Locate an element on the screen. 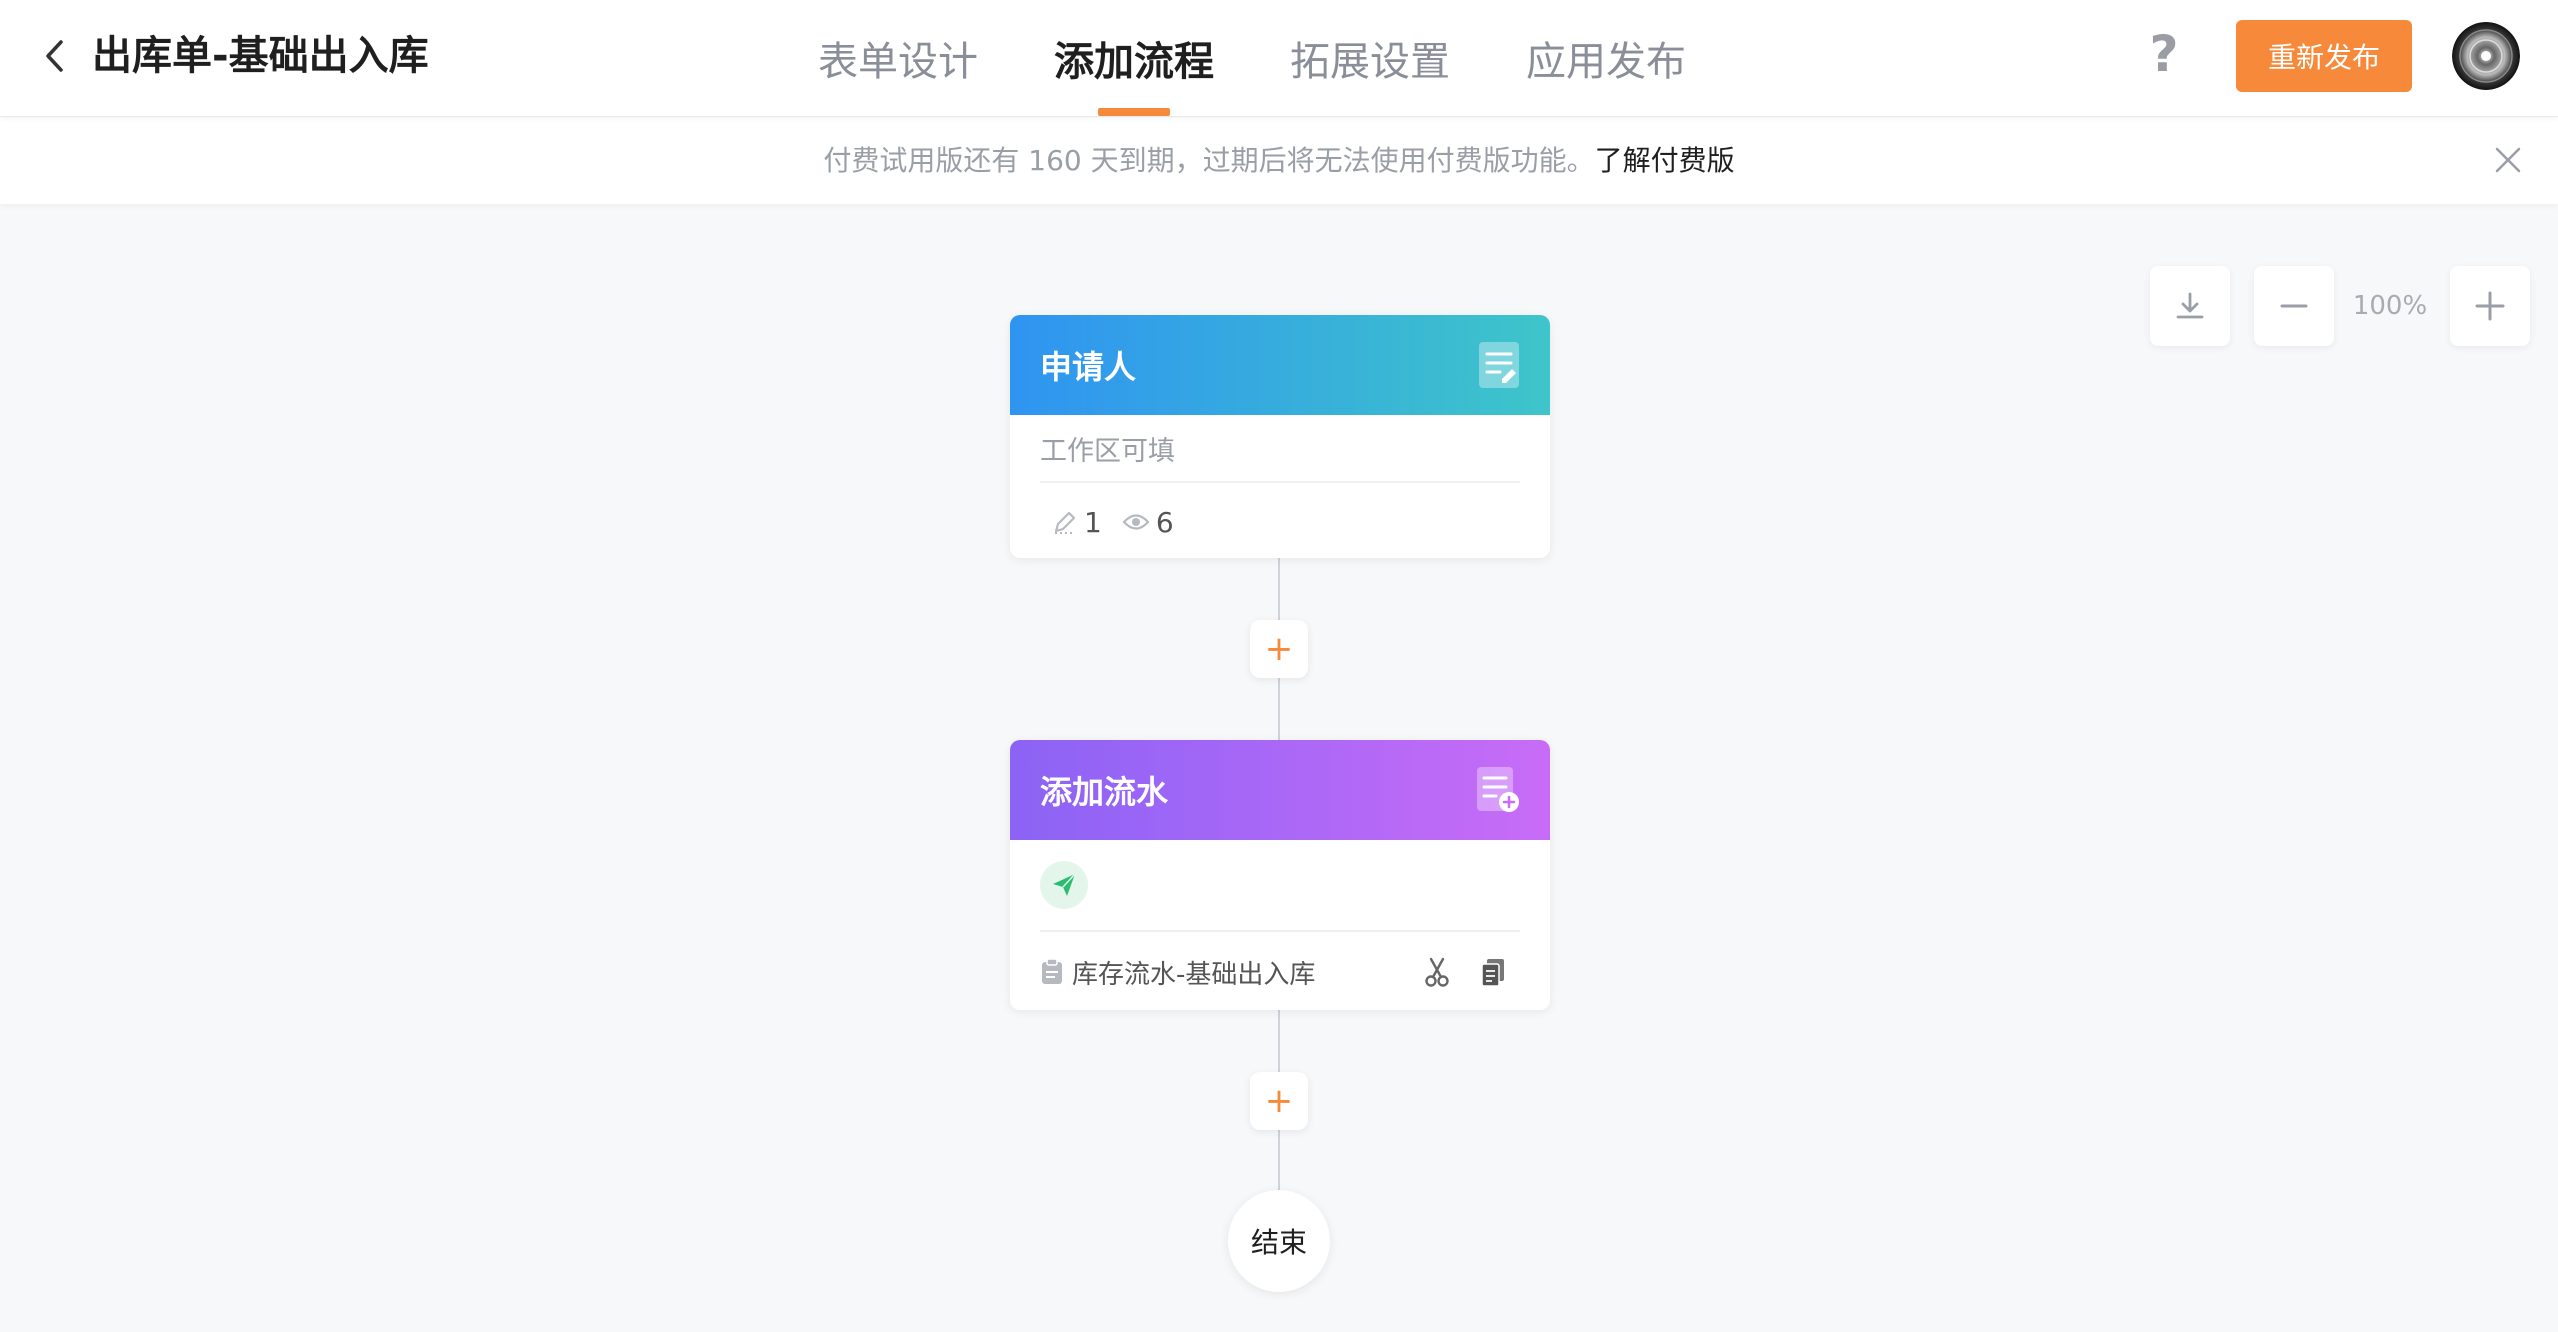 The image size is (2558, 1332). send-icon is located at coordinates (1064, 885).